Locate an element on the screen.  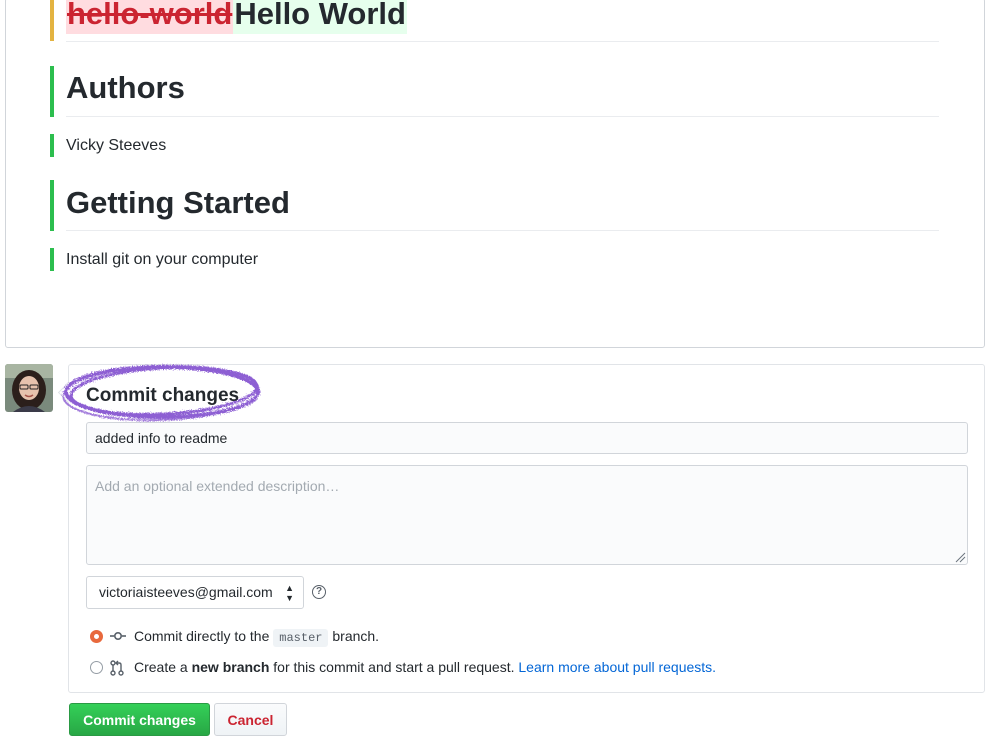
commit-changes-button: Commit changes is located at coordinates (139, 719).